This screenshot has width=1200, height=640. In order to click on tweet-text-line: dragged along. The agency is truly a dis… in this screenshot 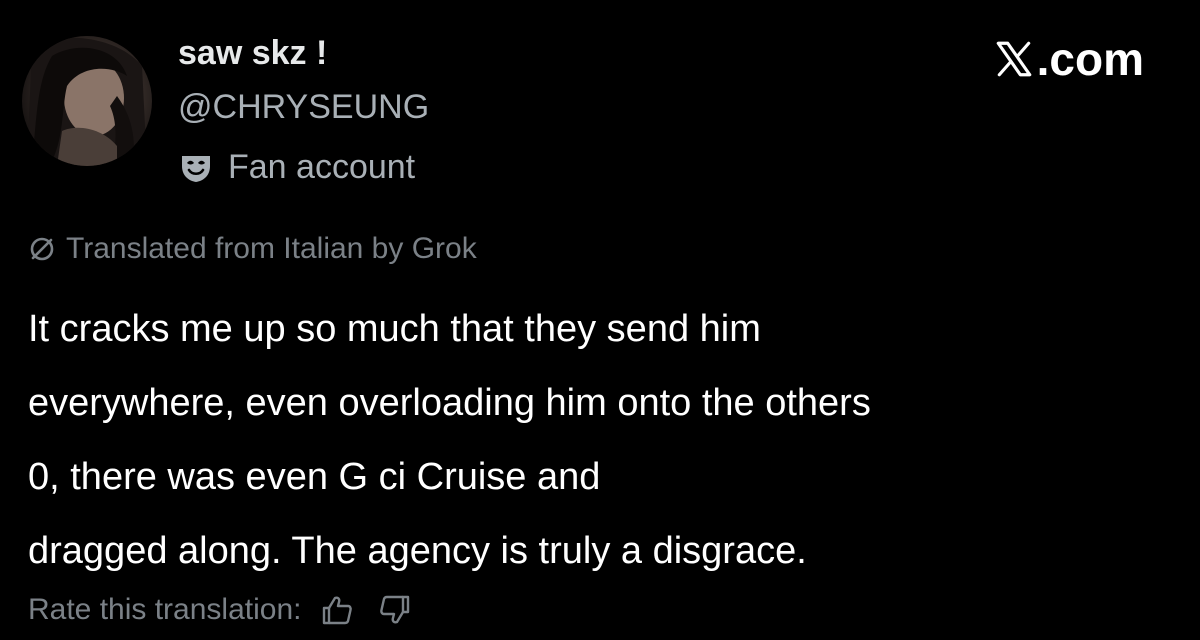, I will do `click(417, 551)`.